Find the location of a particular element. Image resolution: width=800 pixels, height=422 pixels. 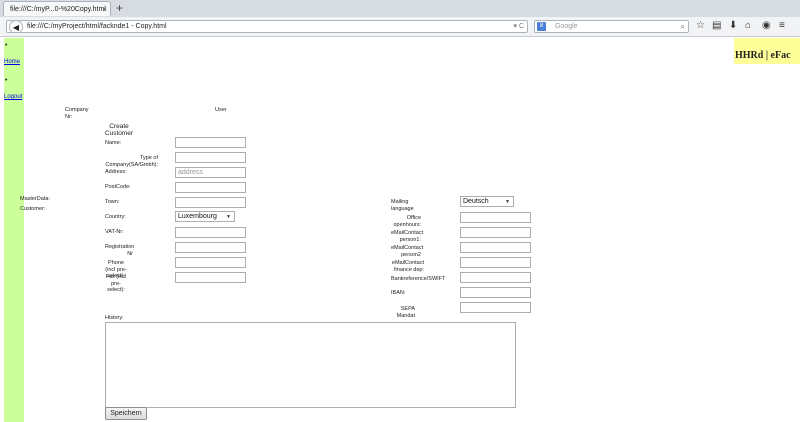

registration-field is located at coordinates (210, 247).